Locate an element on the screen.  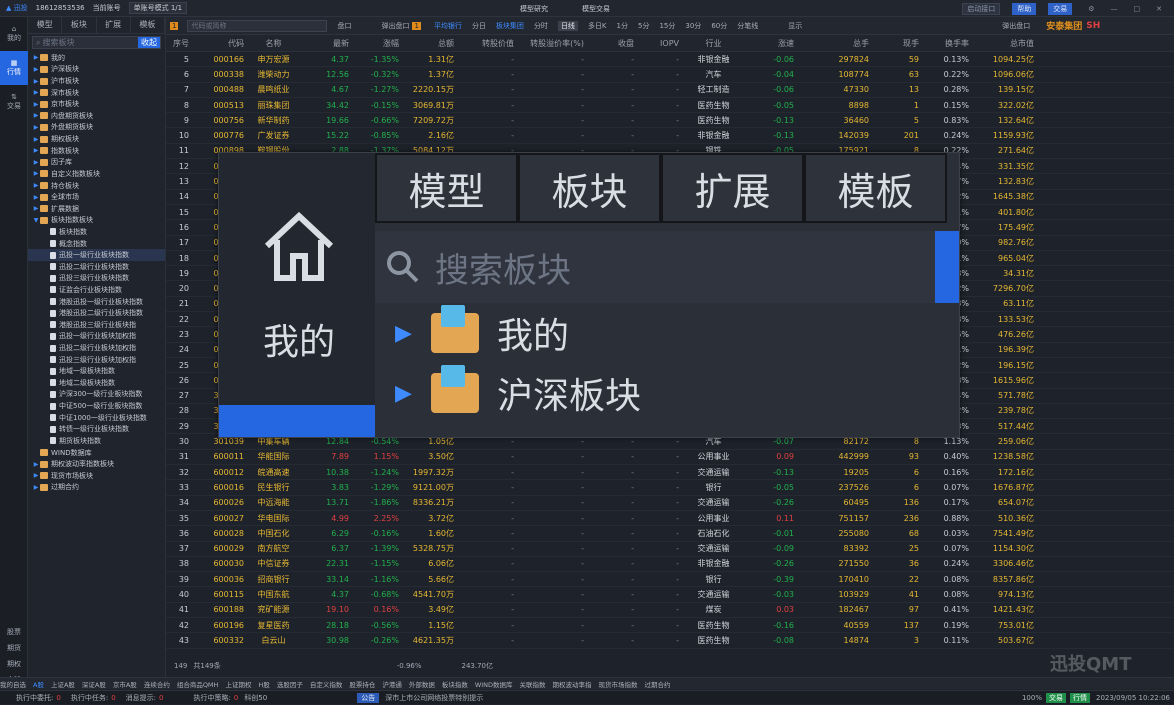
code-search-input: 代码或简称 is located at coordinates (257, 25).